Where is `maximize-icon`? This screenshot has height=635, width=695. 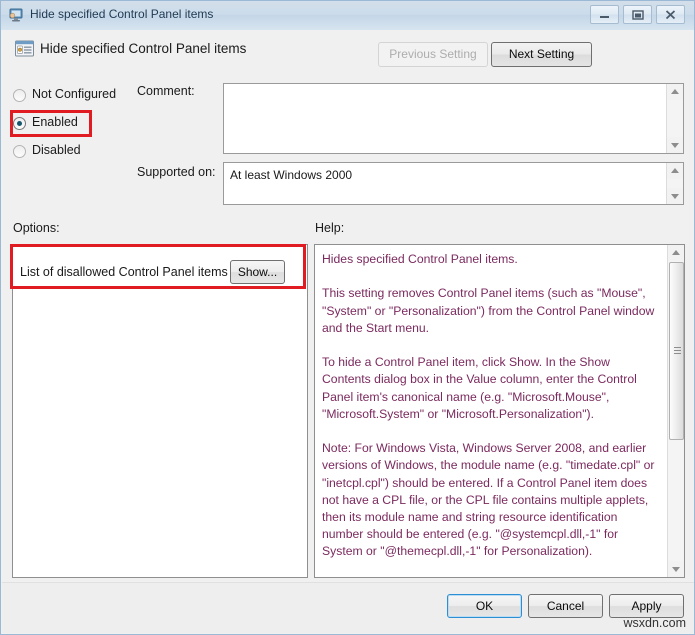 maximize-icon is located at coordinates (637, 14).